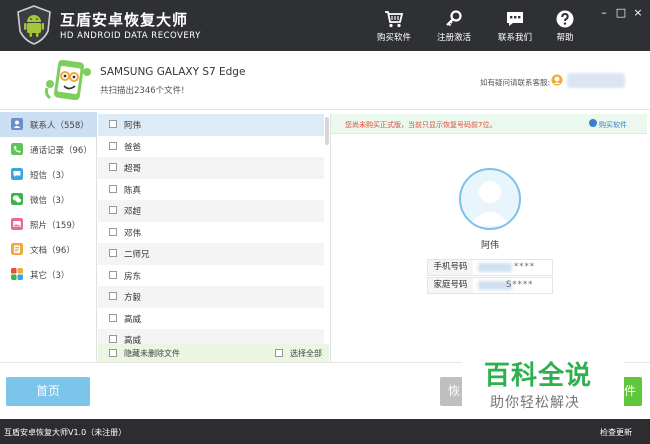  What do you see at coordinates (130, 36) in the screenshot?
I see `app-subtitle: HD ANDROID DATA RECOVERY` at bounding box center [130, 36].